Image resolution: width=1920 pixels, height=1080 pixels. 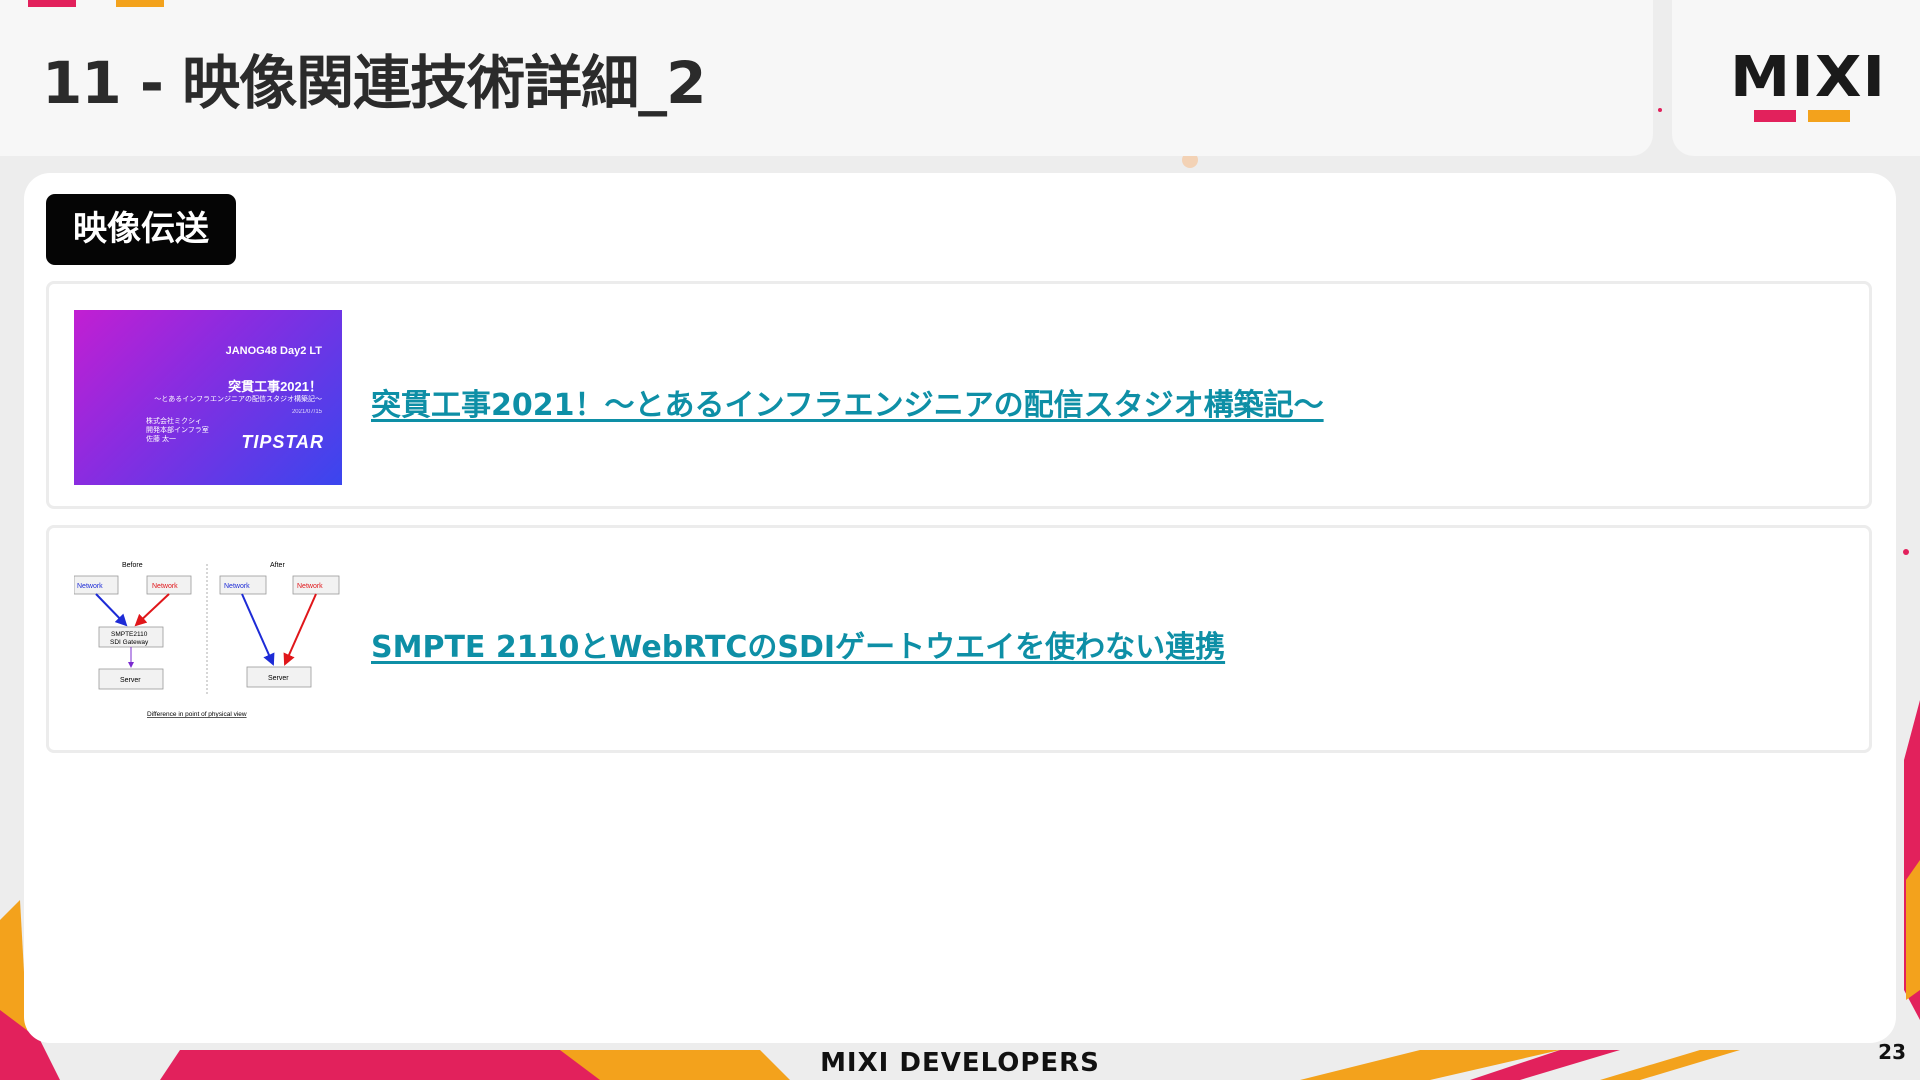 What do you see at coordinates (197, 714) in the screenshot?
I see `diagram-caption: Difference in point of physical view` at bounding box center [197, 714].